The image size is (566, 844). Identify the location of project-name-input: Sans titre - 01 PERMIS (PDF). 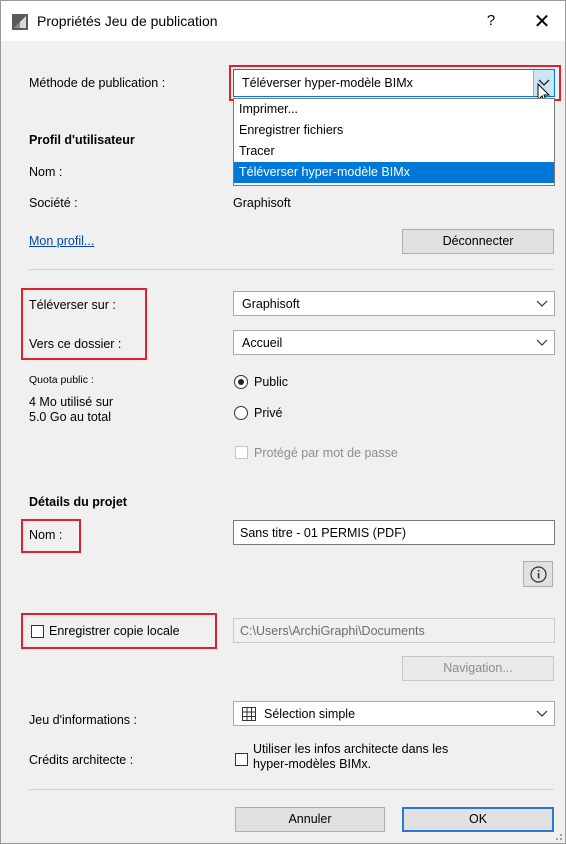
(394, 532).